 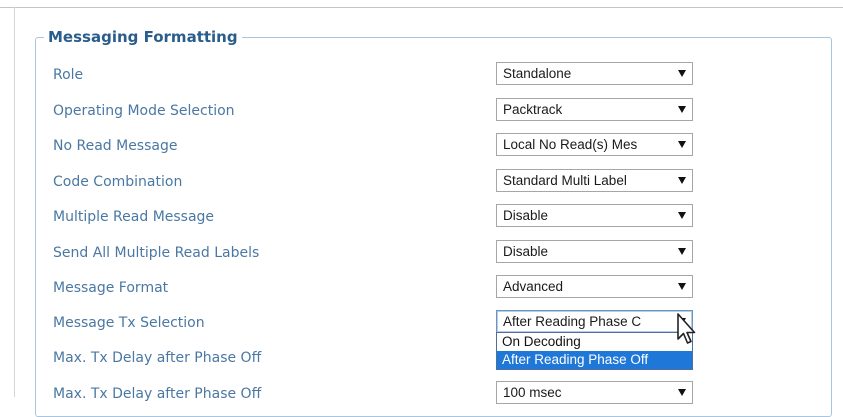 What do you see at coordinates (421, 182) in the screenshot?
I see `form-row-code-combination: Code Combination Standard Multi Label` at bounding box center [421, 182].